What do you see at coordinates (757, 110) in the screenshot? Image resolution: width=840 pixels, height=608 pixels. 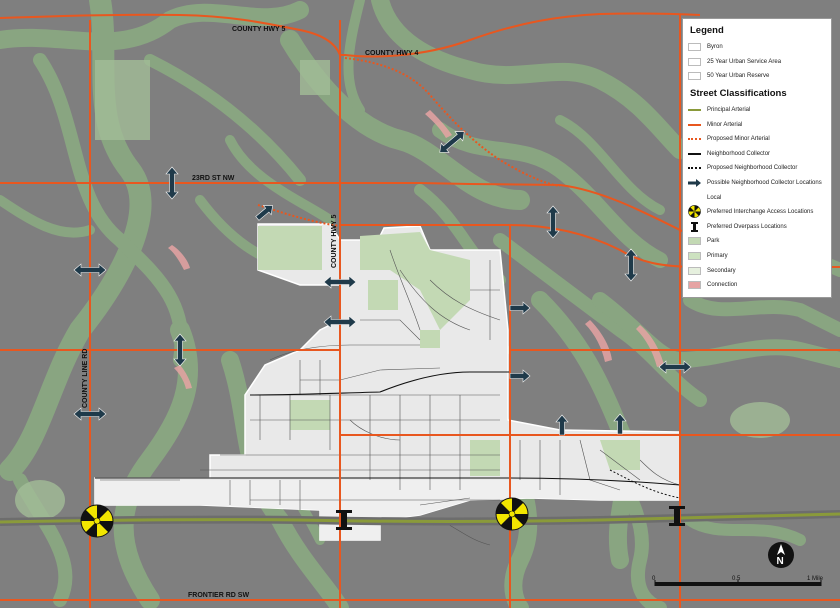 I see `legend-street-item-0: Principal Arterial` at bounding box center [757, 110].